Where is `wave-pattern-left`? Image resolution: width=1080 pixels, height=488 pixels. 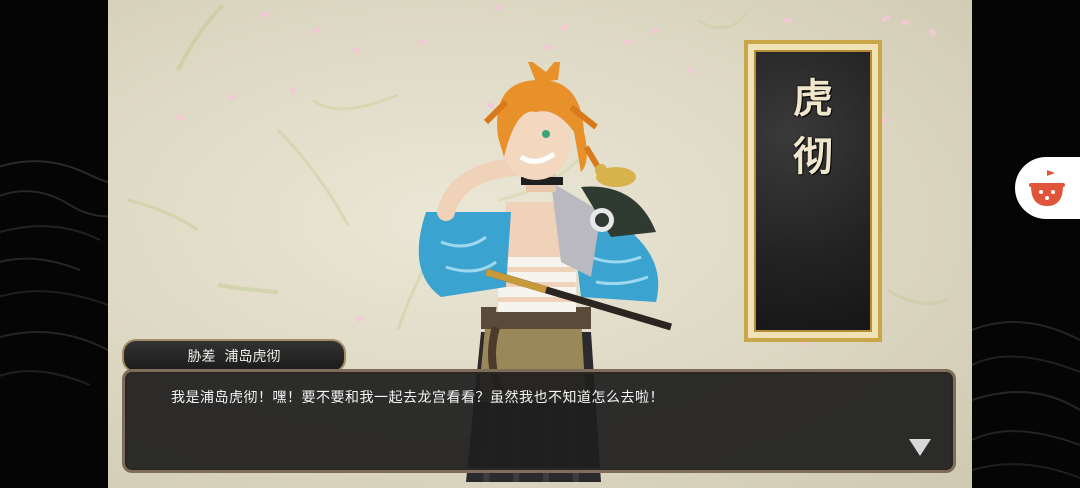
wave-pattern-left is located at coordinates (54, 273).